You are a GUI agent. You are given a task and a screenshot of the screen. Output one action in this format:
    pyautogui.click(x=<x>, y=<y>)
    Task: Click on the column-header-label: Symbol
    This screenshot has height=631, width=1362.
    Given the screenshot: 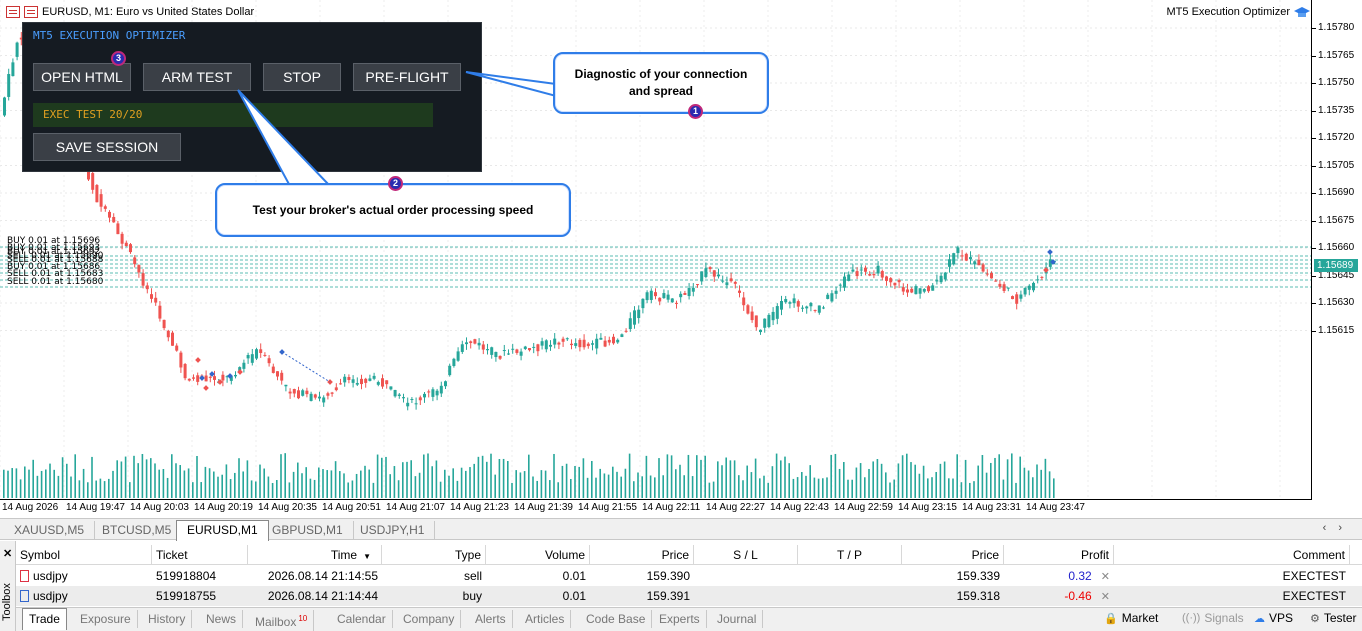 What is the action you would take?
    pyautogui.click(x=40, y=555)
    